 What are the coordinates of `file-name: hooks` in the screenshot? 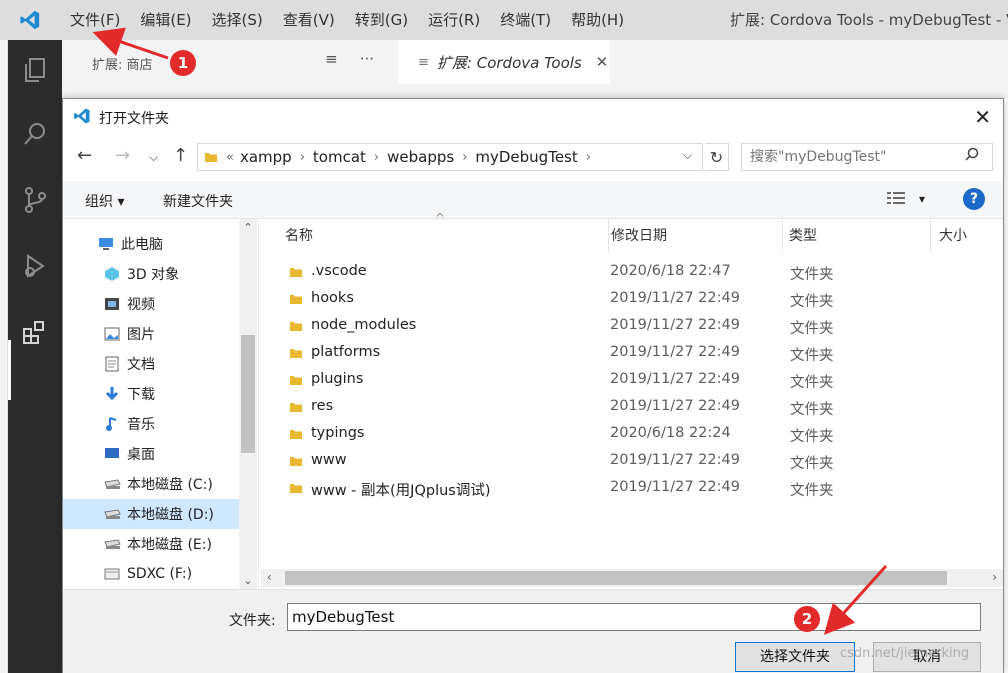 It's located at (332, 298).